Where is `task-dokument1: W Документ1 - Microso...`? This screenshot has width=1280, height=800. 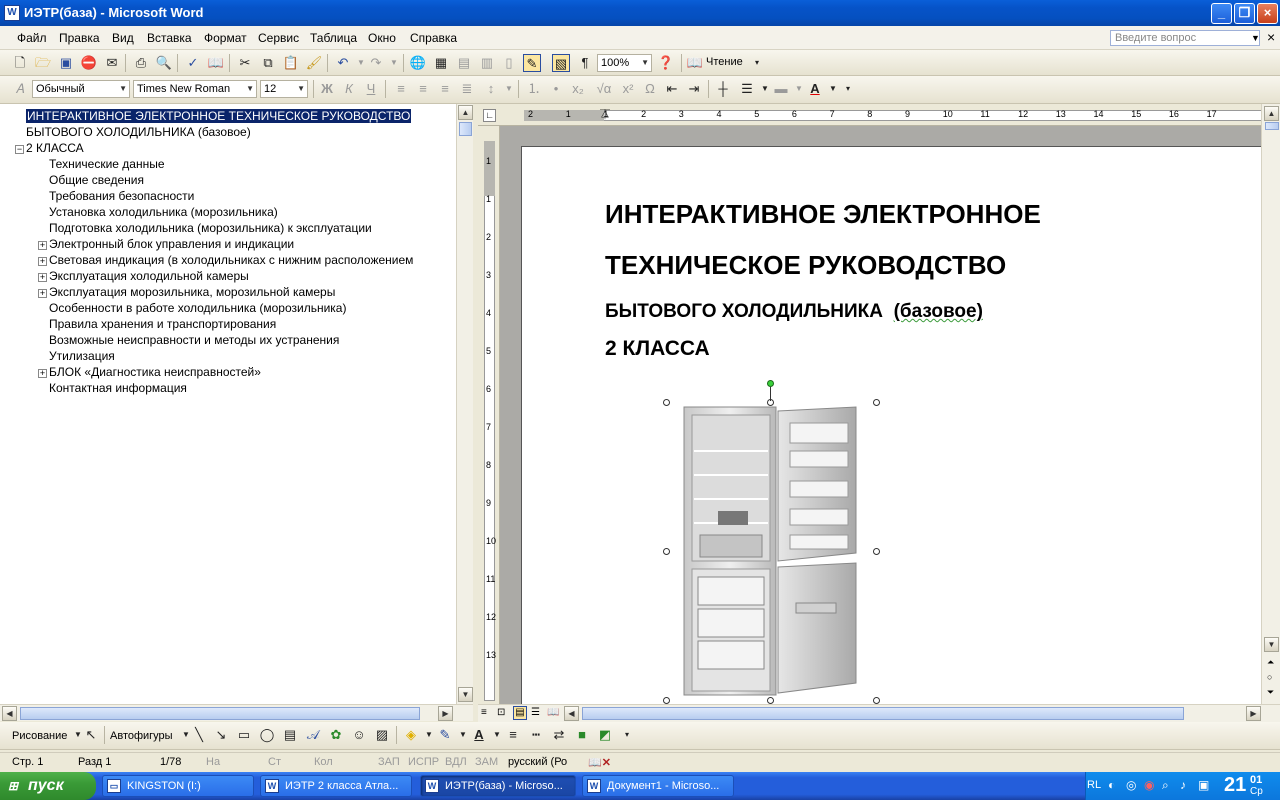 task-dokument1: W Документ1 - Microso... is located at coordinates (658, 786).